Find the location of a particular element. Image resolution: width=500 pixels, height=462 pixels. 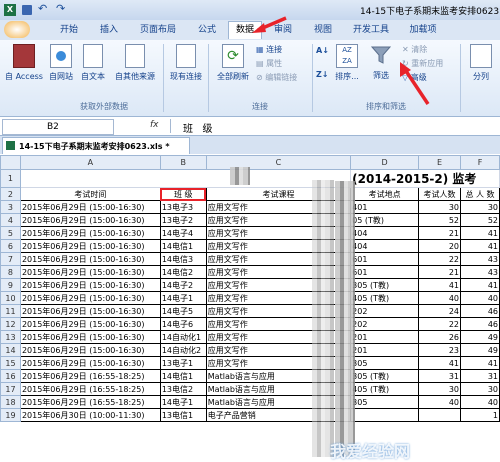

sort-asc-icon: A↓ is located at coordinates (322, 50).